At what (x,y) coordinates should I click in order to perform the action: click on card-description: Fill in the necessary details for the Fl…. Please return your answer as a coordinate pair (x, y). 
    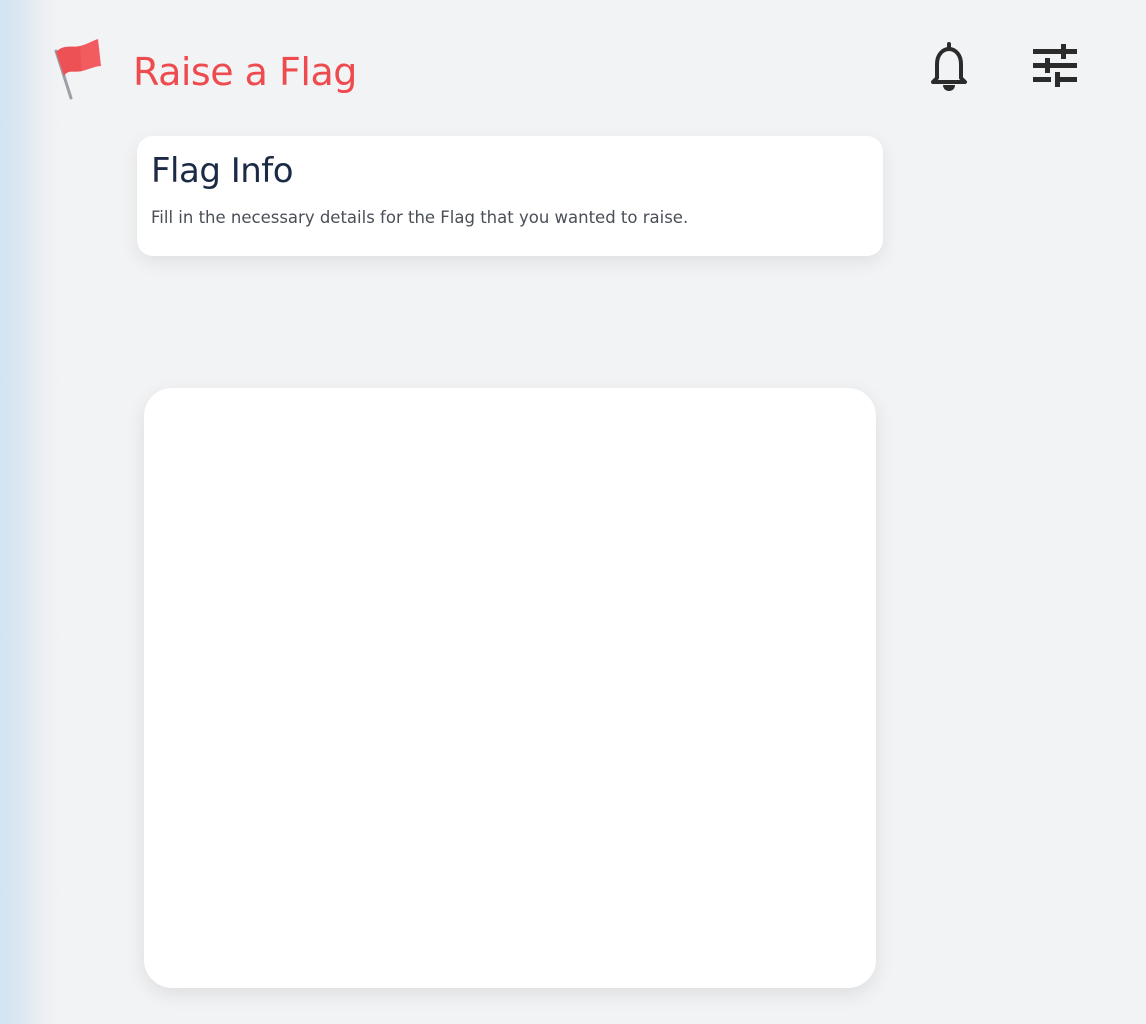
    Looking at the image, I should click on (420, 217).